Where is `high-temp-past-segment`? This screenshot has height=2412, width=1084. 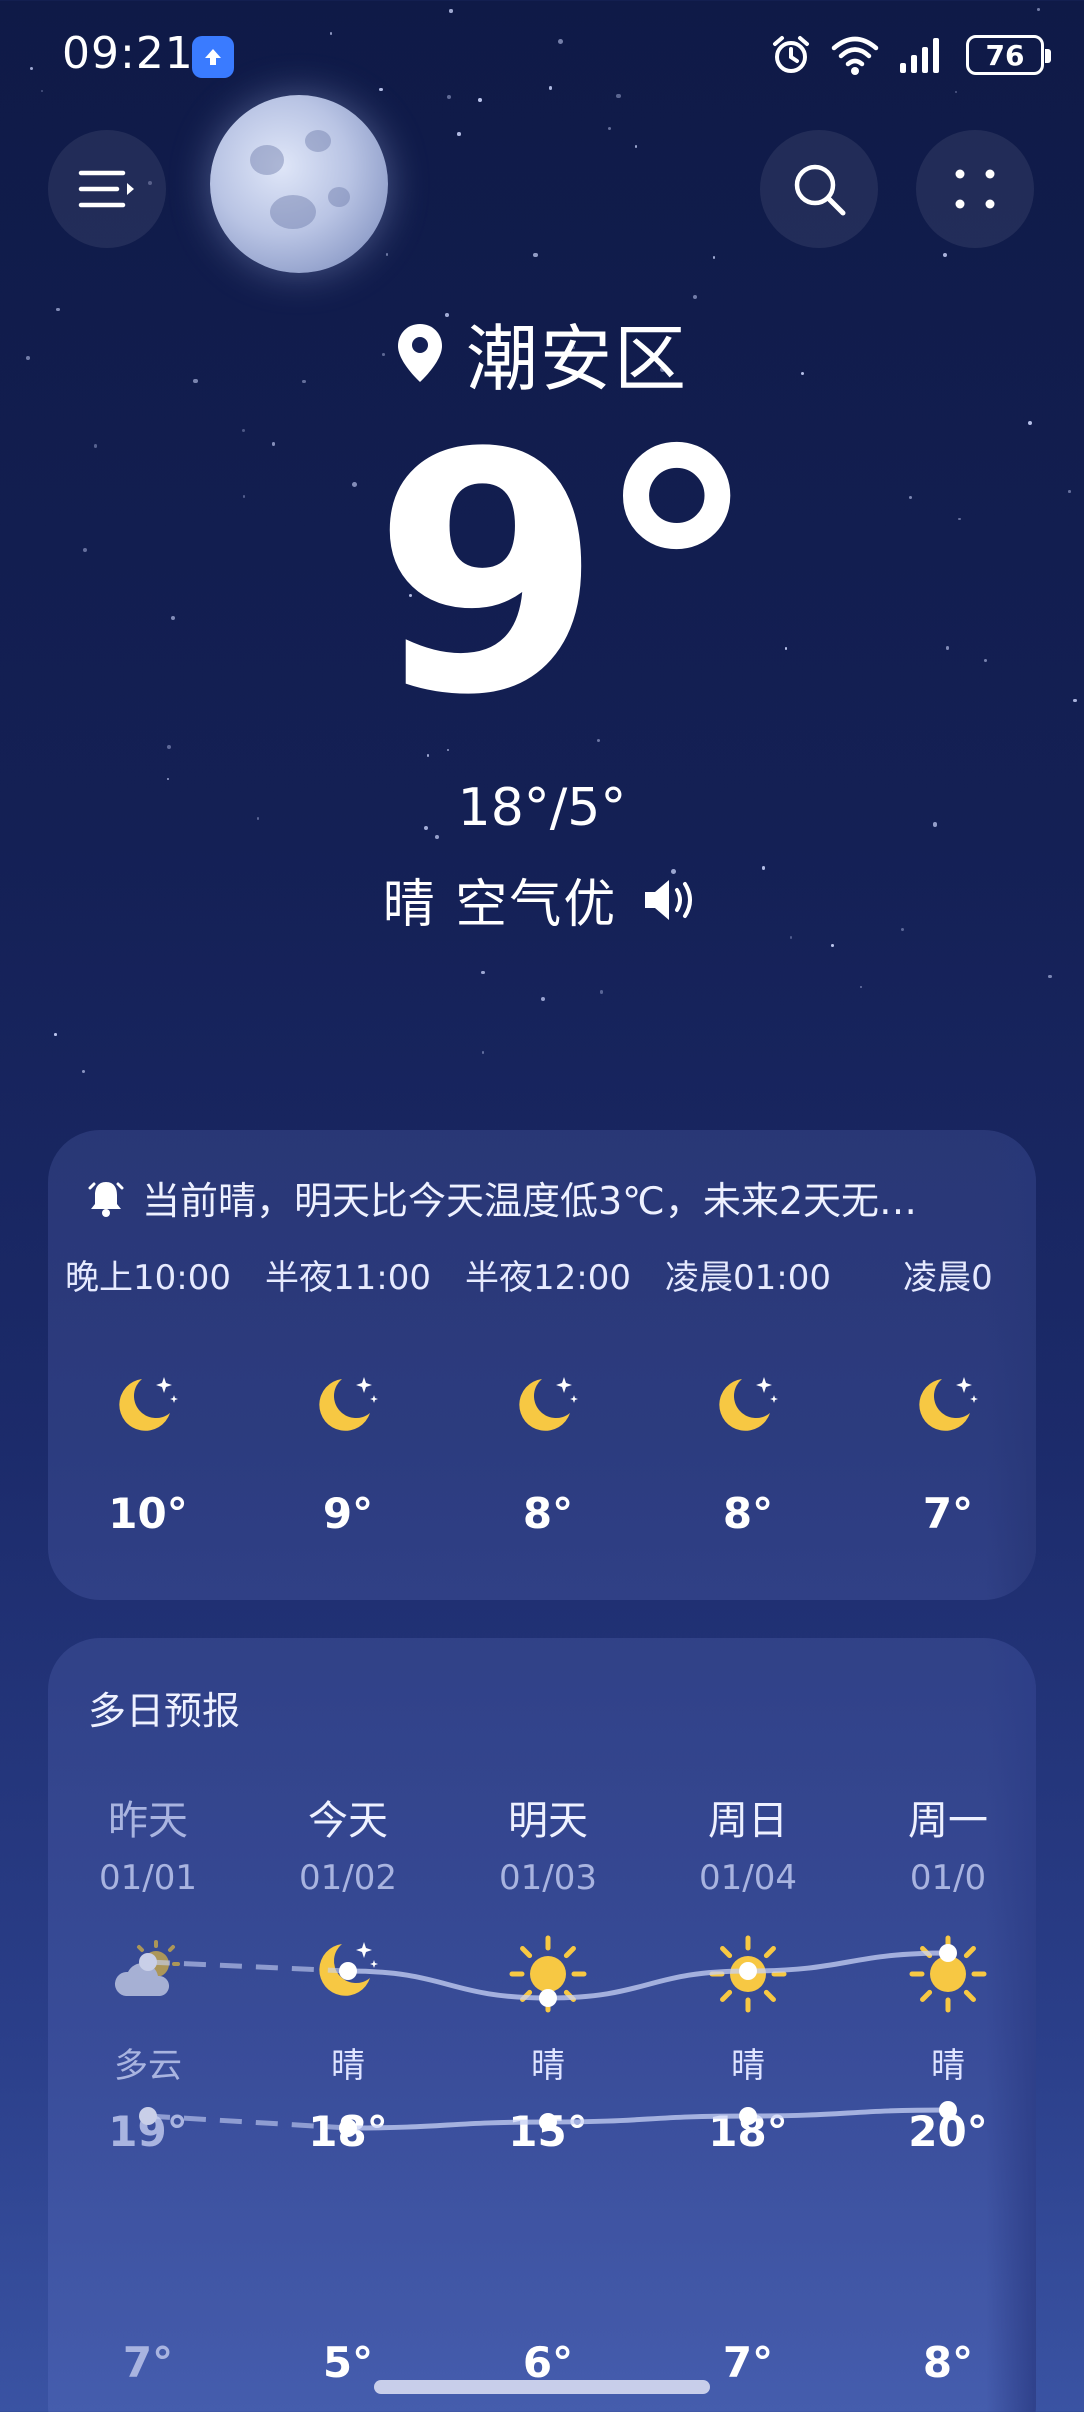
high-temp-past-segment is located at coordinates (248, 1966).